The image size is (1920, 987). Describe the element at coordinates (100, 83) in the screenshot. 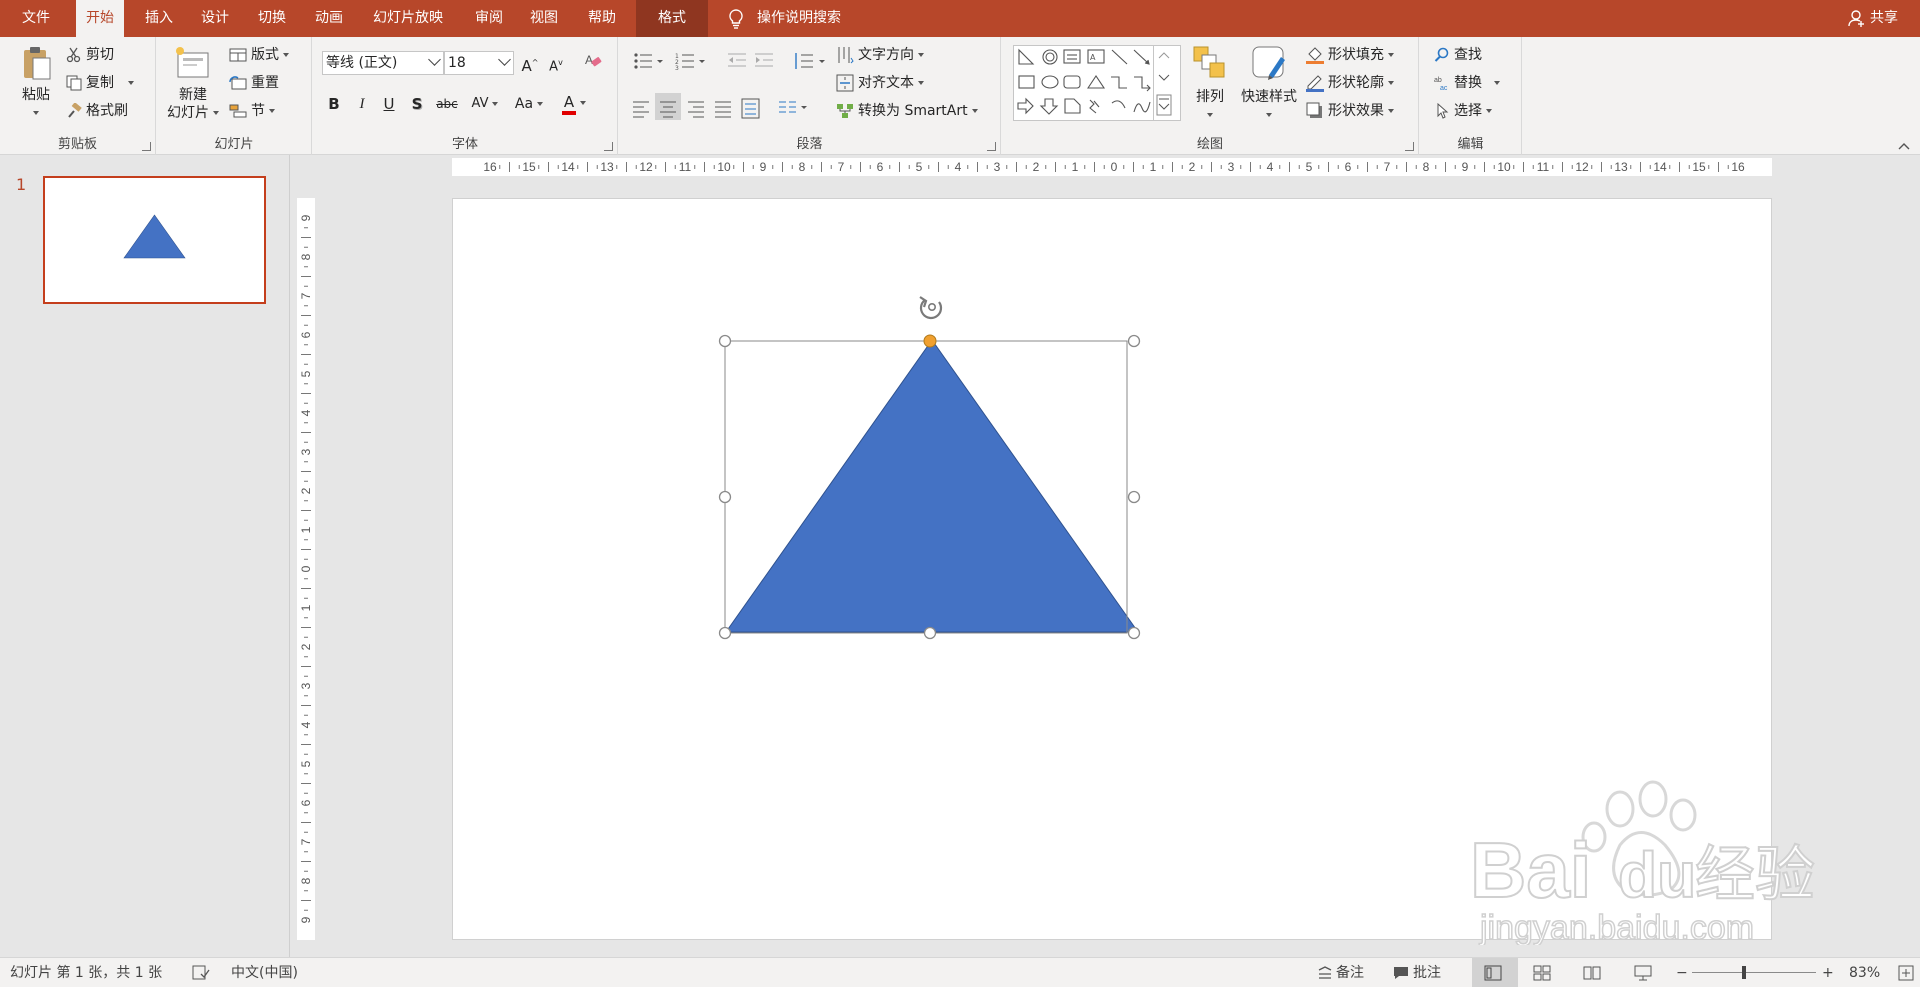

I see `copy-button: 复制` at that location.